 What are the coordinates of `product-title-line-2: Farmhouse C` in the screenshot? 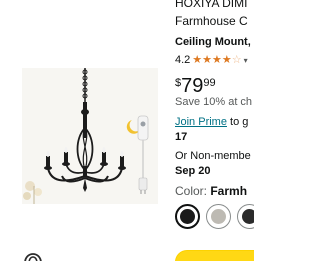 It's located at (211, 21).